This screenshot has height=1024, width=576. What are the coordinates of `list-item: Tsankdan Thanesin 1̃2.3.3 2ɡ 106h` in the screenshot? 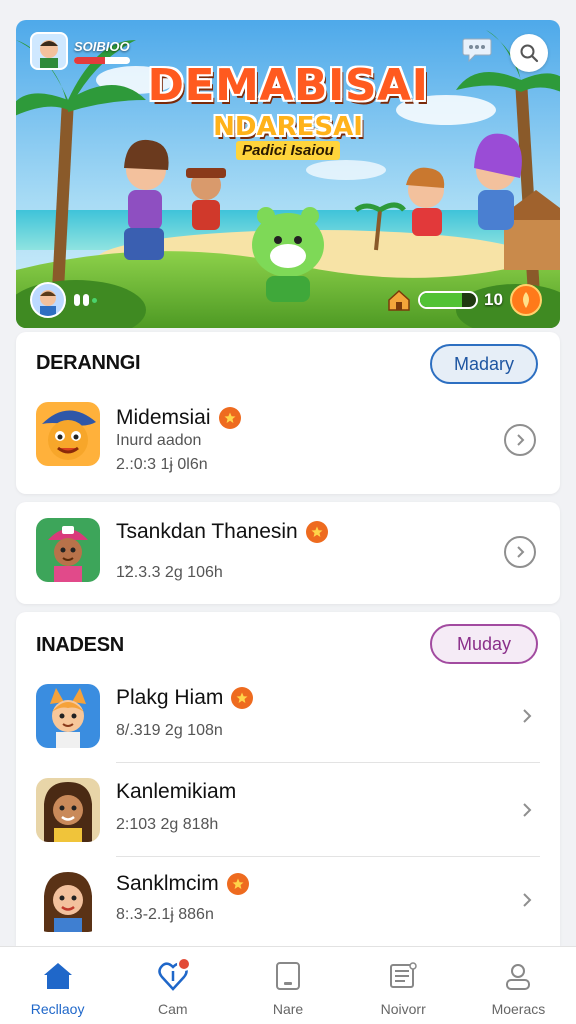 It's located at (288, 554).